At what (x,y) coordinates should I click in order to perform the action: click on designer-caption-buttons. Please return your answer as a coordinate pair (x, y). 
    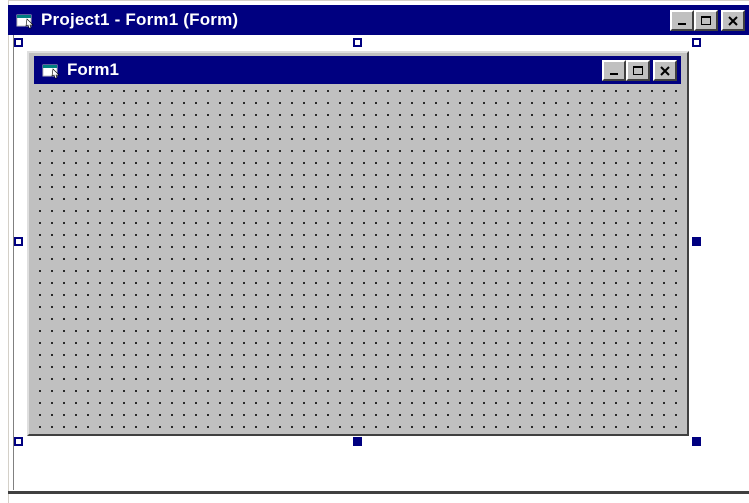
    Looking at the image, I should click on (707, 20).